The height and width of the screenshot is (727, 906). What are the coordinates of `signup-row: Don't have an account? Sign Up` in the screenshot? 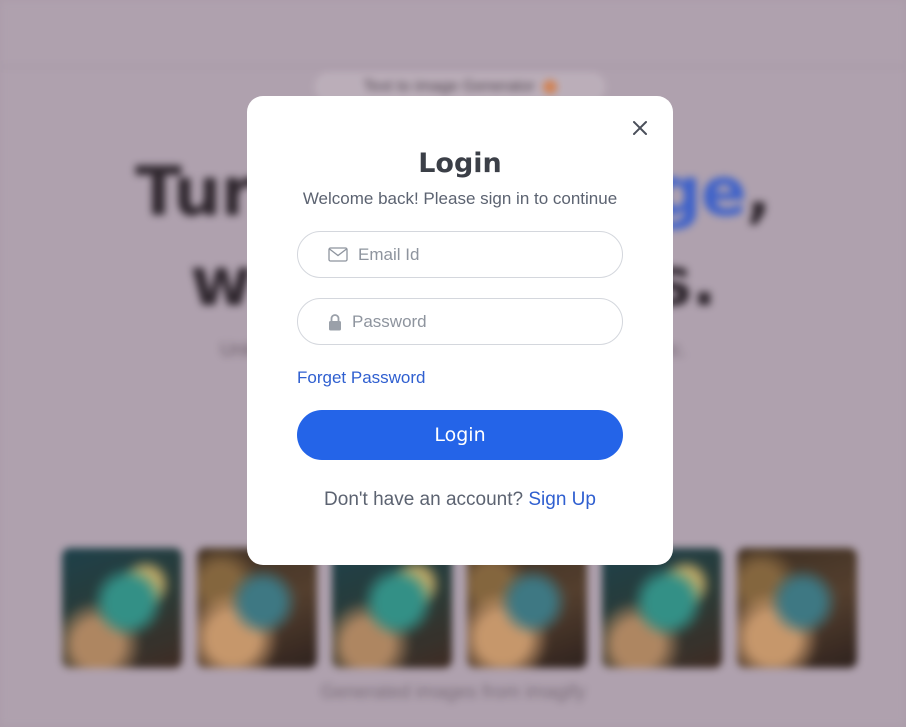 It's located at (460, 500).